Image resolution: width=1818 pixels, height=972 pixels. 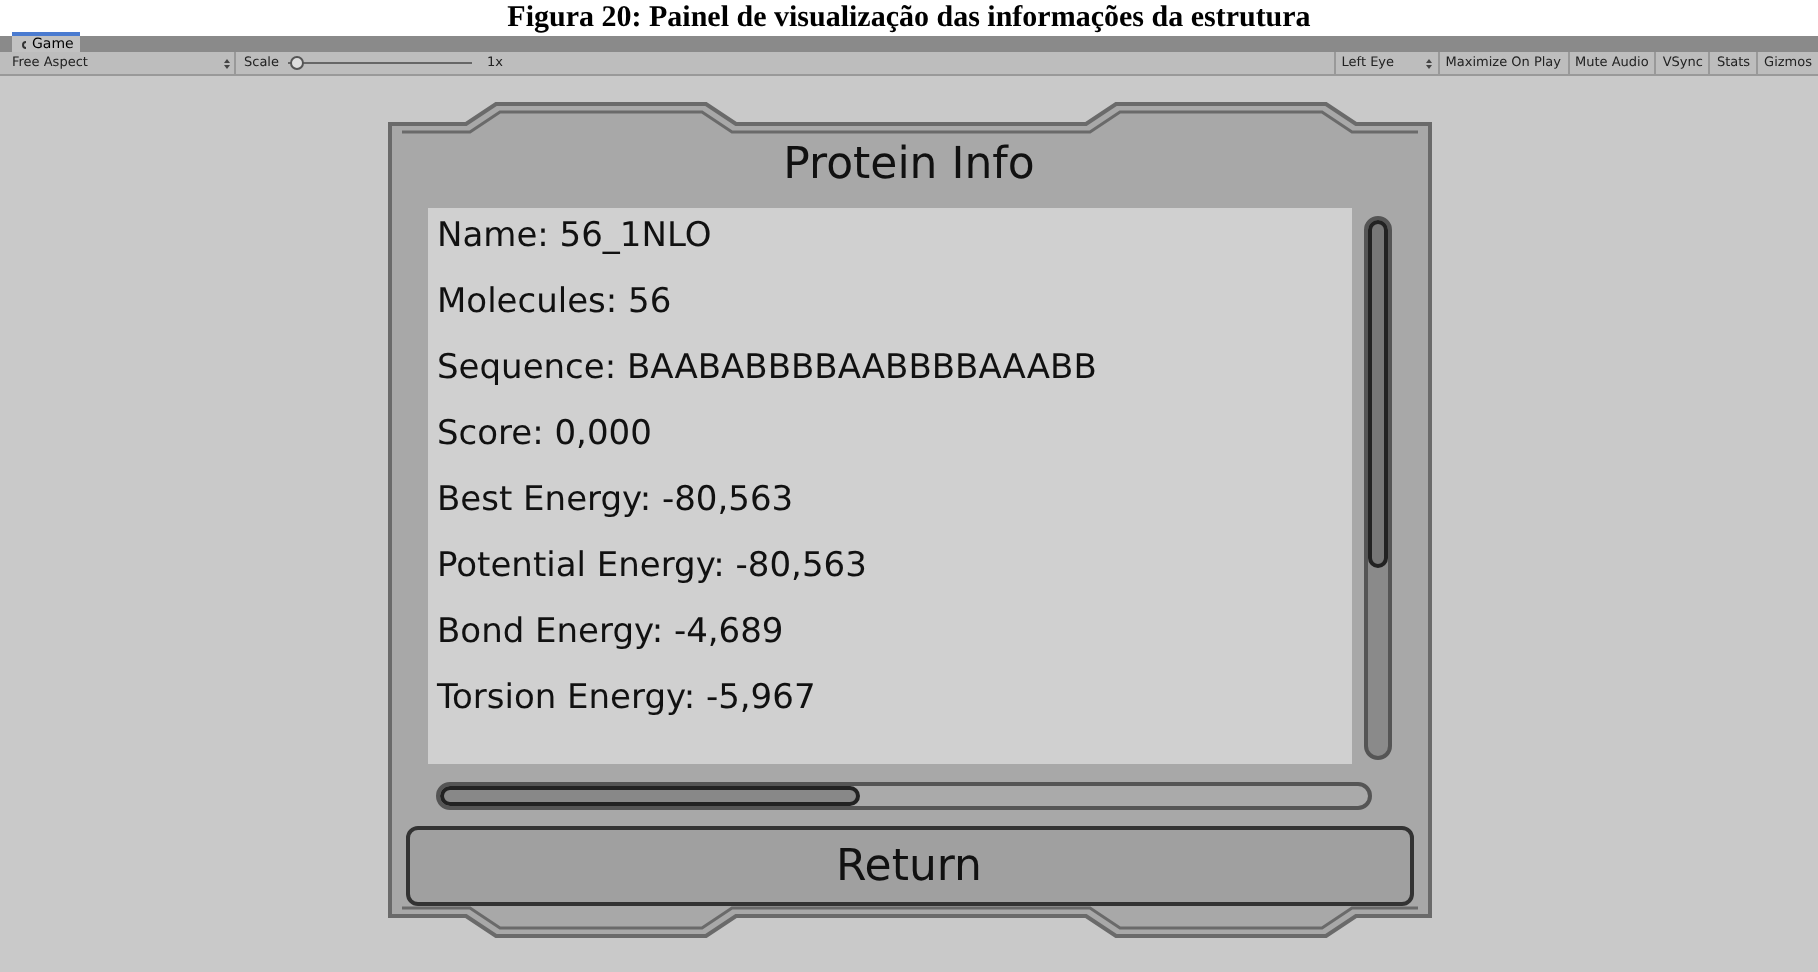 What do you see at coordinates (575, 237) in the screenshot?
I see `info-line: Name: 56_1NLO` at bounding box center [575, 237].